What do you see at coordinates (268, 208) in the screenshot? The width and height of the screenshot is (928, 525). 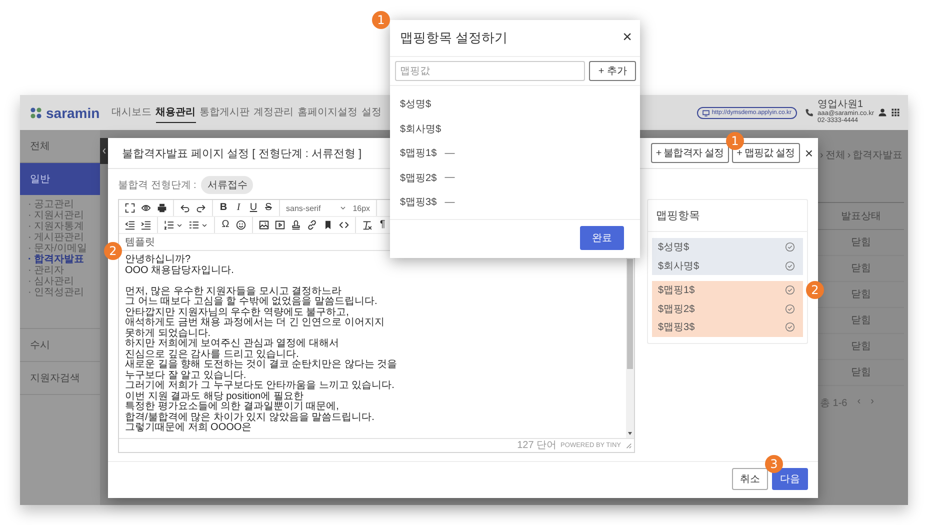 I see `strikethrough-button: S` at bounding box center [268, 208].